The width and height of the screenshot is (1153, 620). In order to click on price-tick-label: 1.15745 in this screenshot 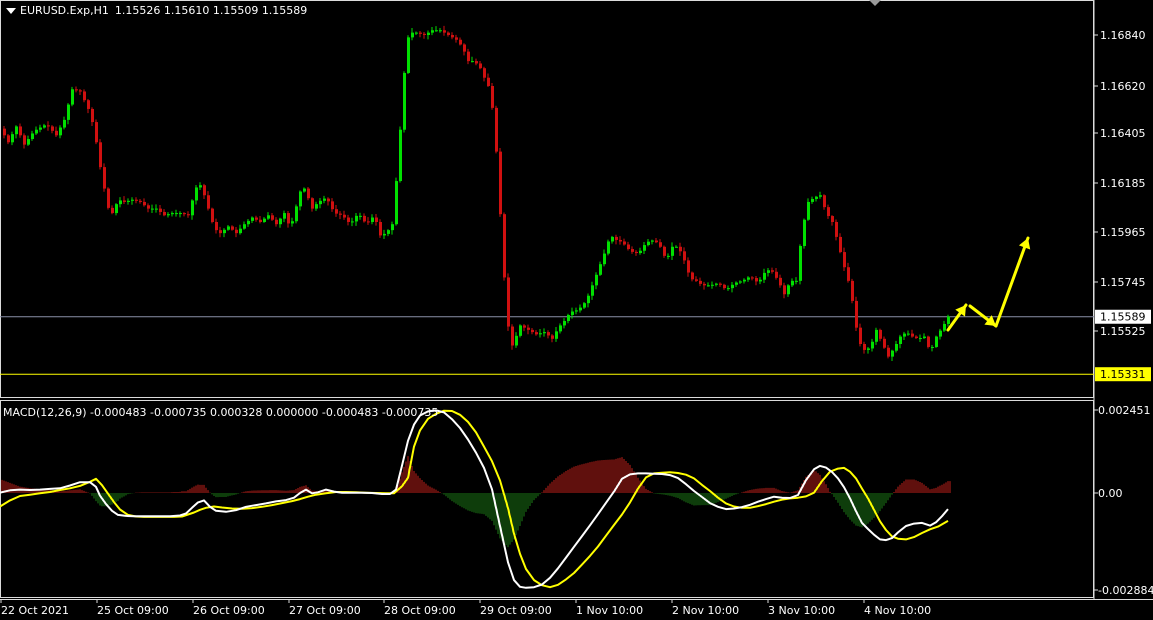, I will do `click(1123, 282)`.